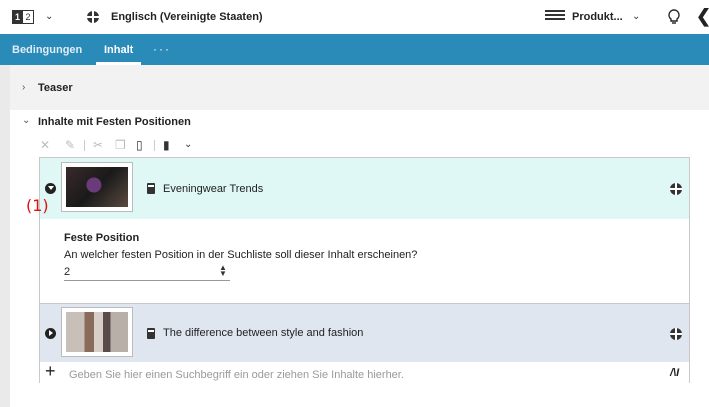 The image size is (709, 407). What do you see at coordinates (702, 16) in the screenshot?
I see `back-icon: ❮` at bounding box center [702, 16].